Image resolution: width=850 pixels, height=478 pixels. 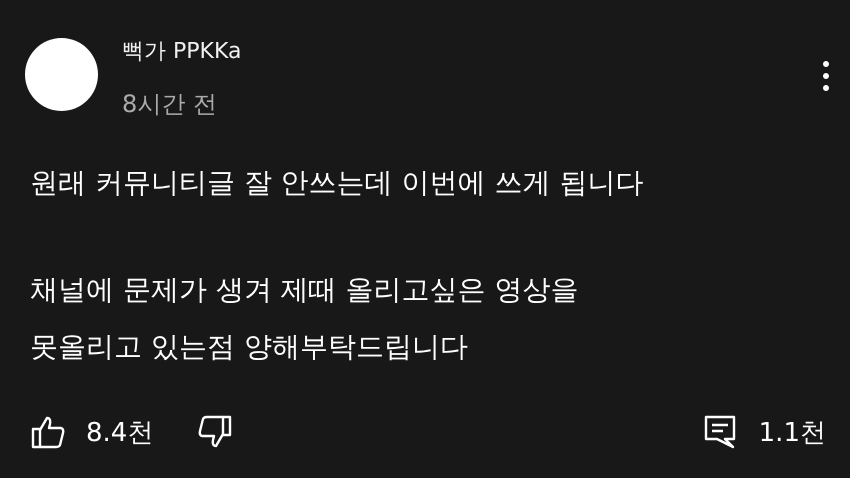 I want to click on author-name: 뻑가 PPKKa, so click(x=182, y=52).